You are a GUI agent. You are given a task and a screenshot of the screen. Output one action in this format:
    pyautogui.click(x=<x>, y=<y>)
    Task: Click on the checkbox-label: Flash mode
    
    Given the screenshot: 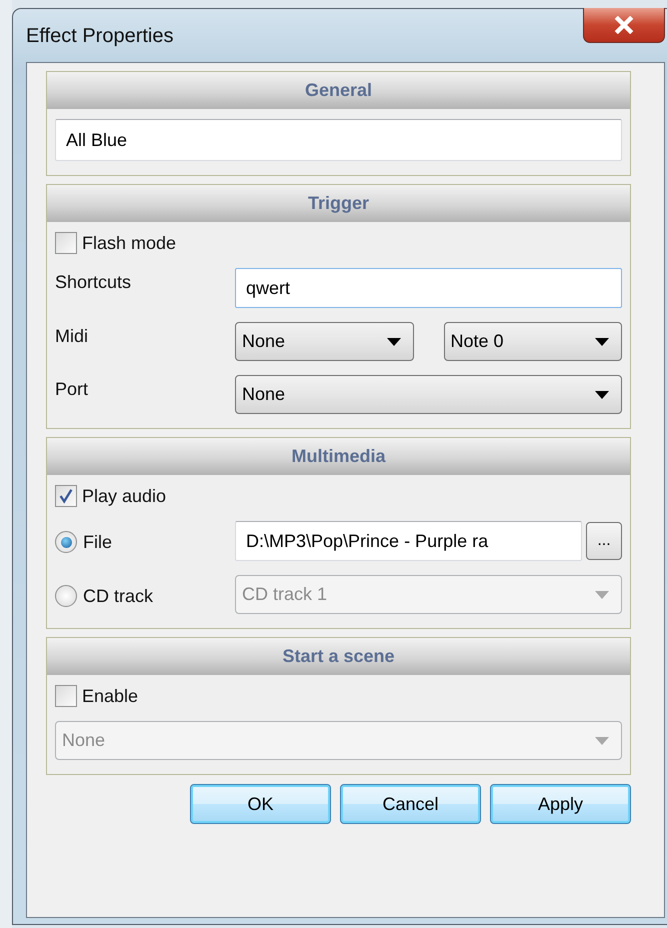 What is the action you would take?
    pyautogui.click(x=129, y=243)
    